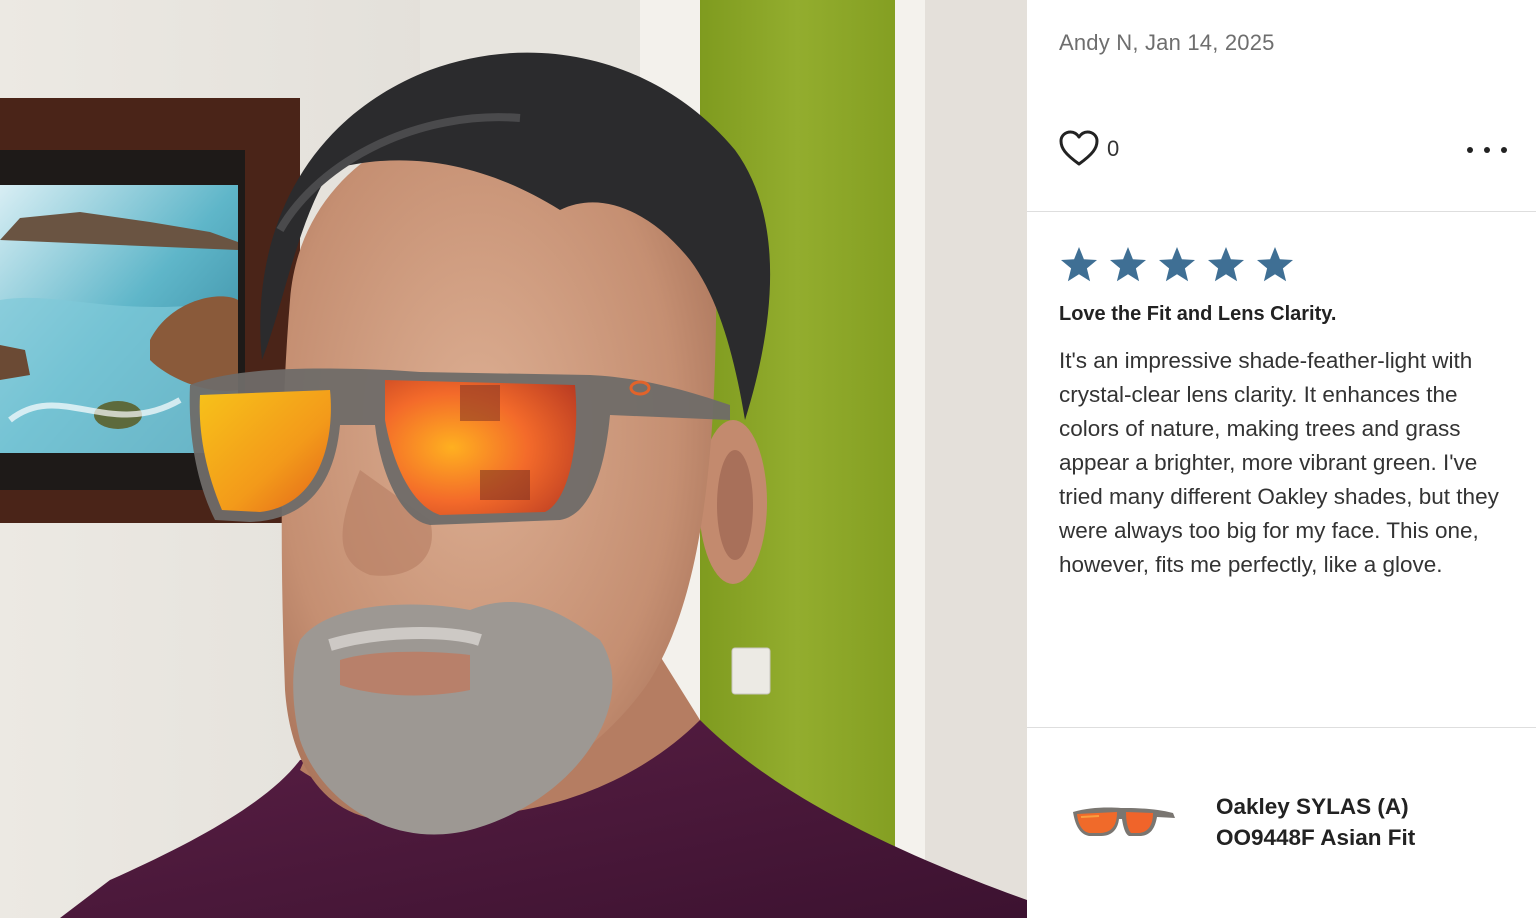 The image size is (1536, 918). What do you see at coordinates (1281, 211) in the screenshot?
I see `divider-top` at bounding box center [1281, 211].